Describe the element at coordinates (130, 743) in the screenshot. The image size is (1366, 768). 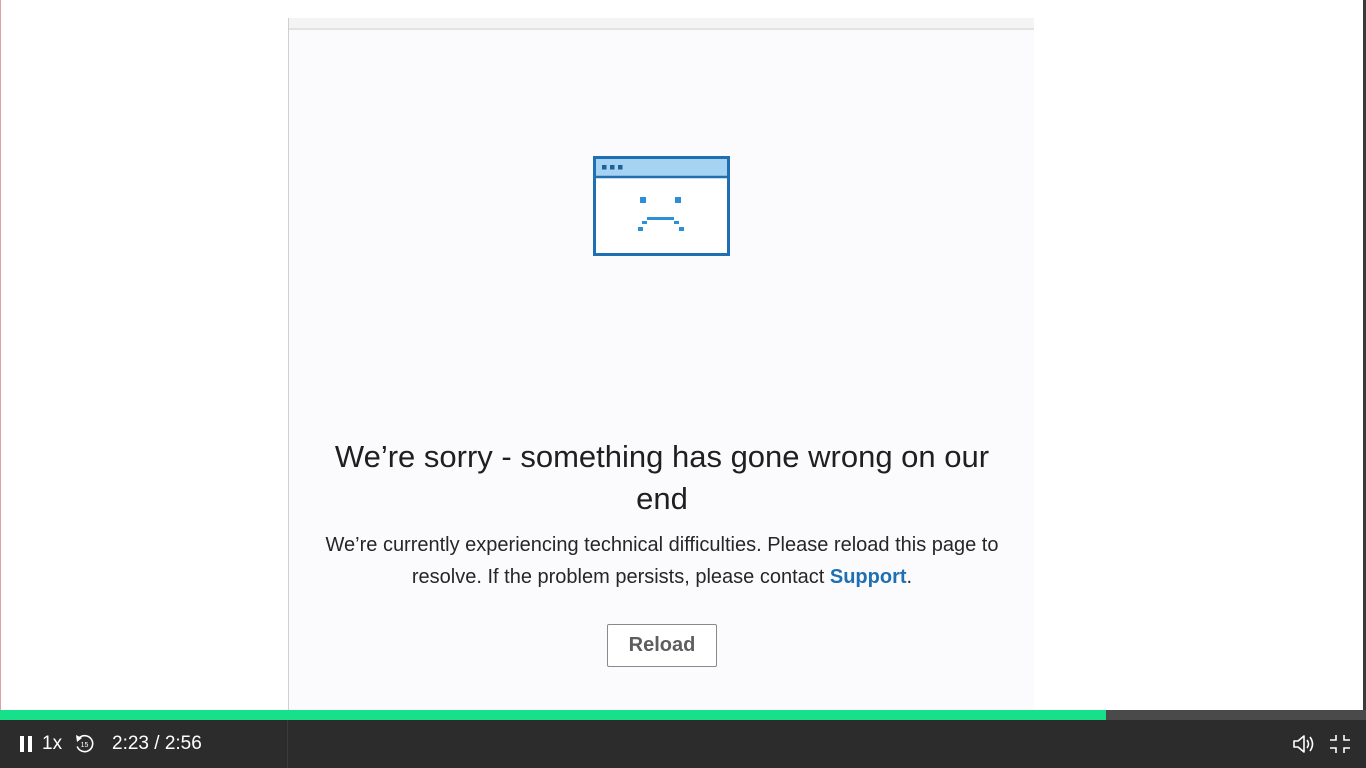
I see `current-time: 2:23` at that location.